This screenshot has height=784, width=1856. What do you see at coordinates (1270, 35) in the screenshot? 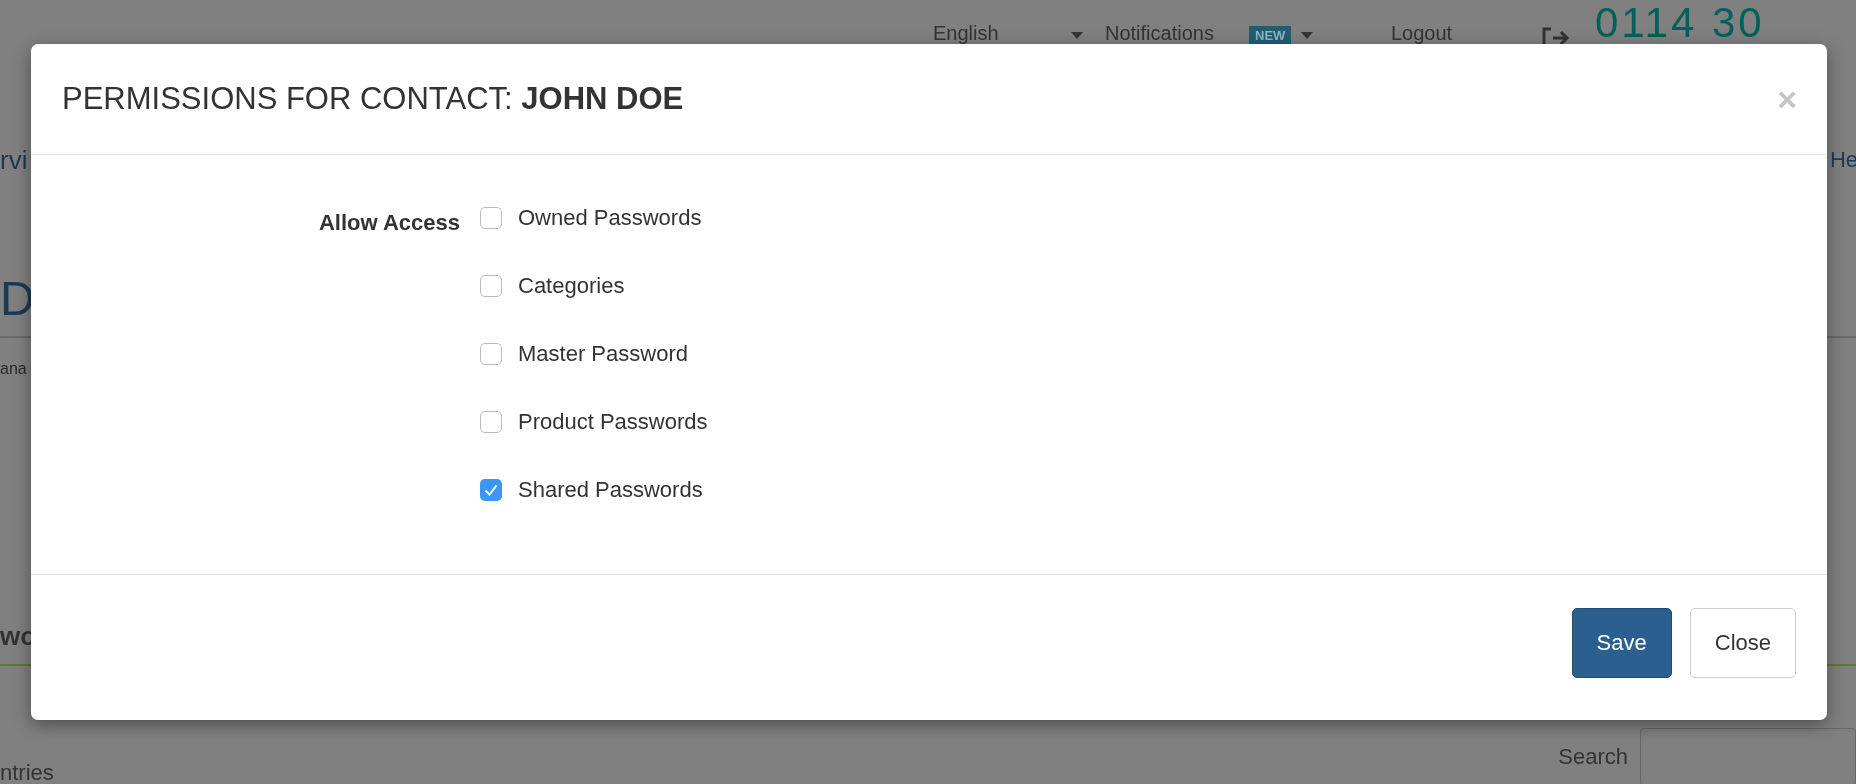
I see `new-badge: NEW` at bounding box center [1270, 35].